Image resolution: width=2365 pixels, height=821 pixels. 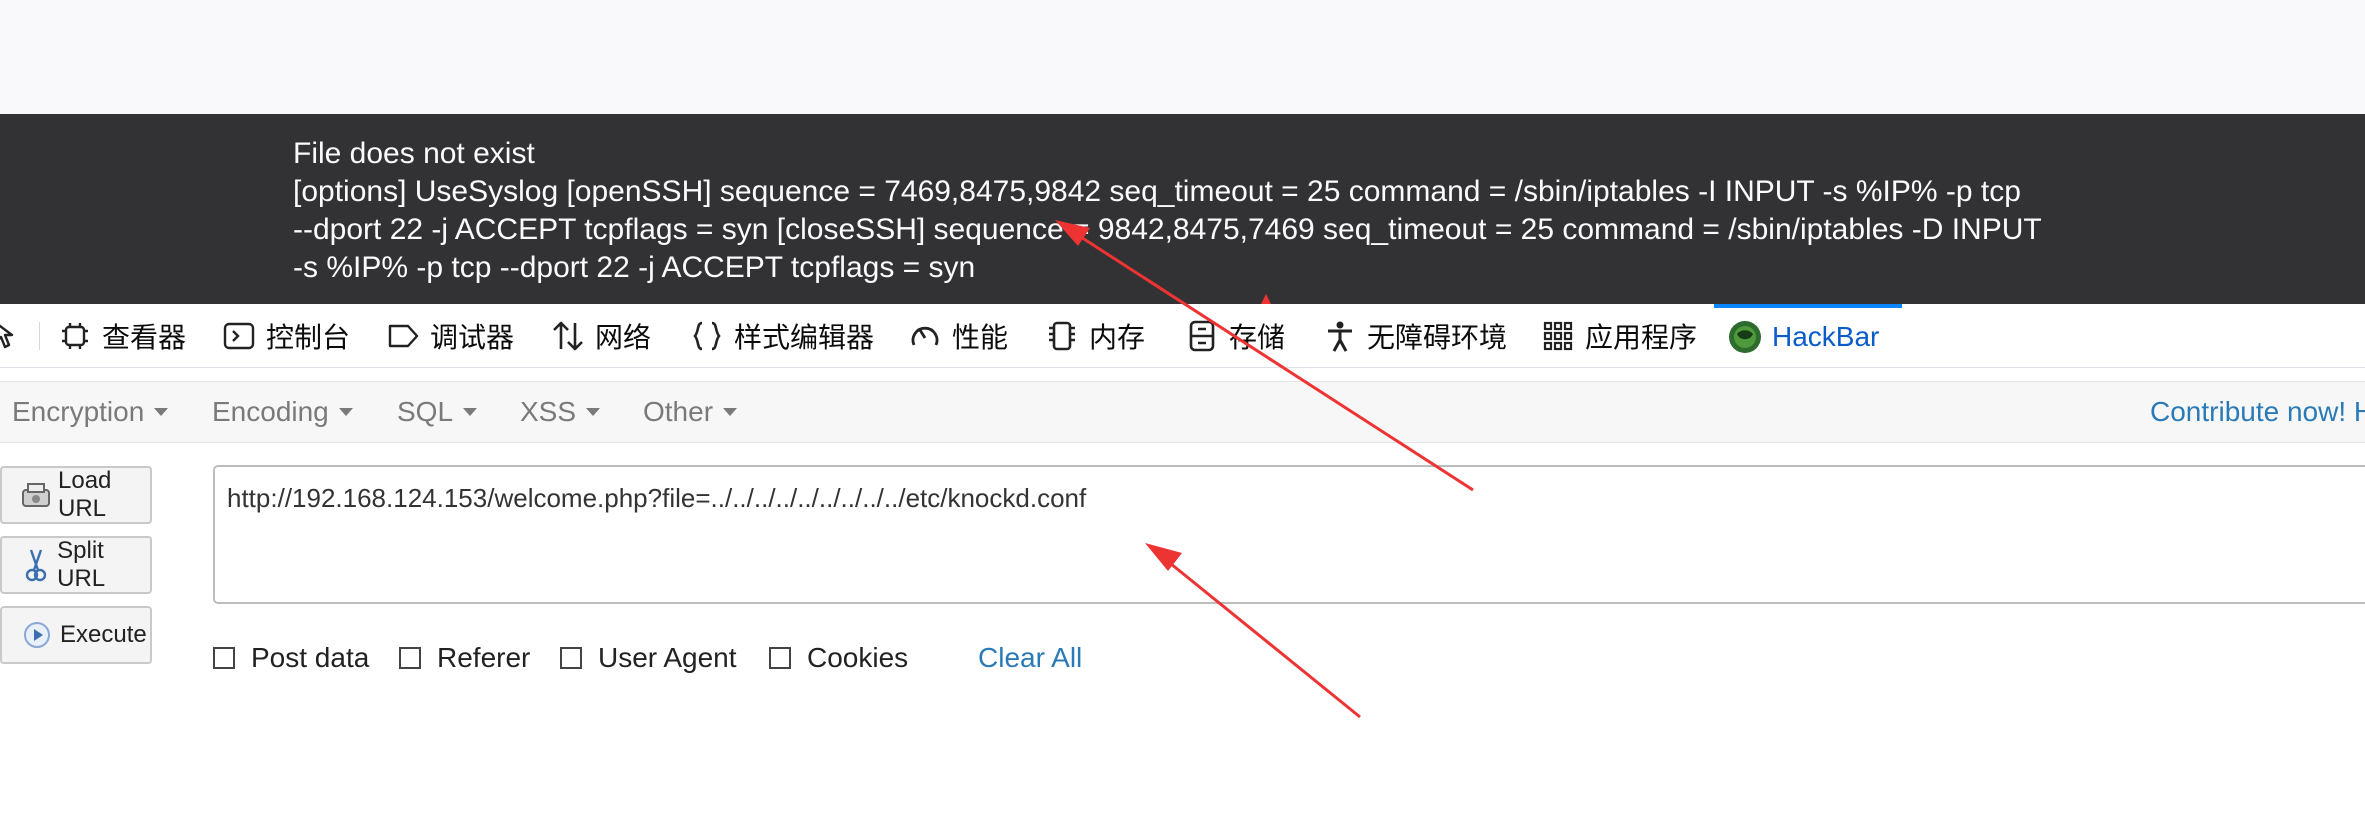 What do you see at coordinates (11, 336) in the screenshot?
I see `element-picker-icon` at bounding box center [11, 336].